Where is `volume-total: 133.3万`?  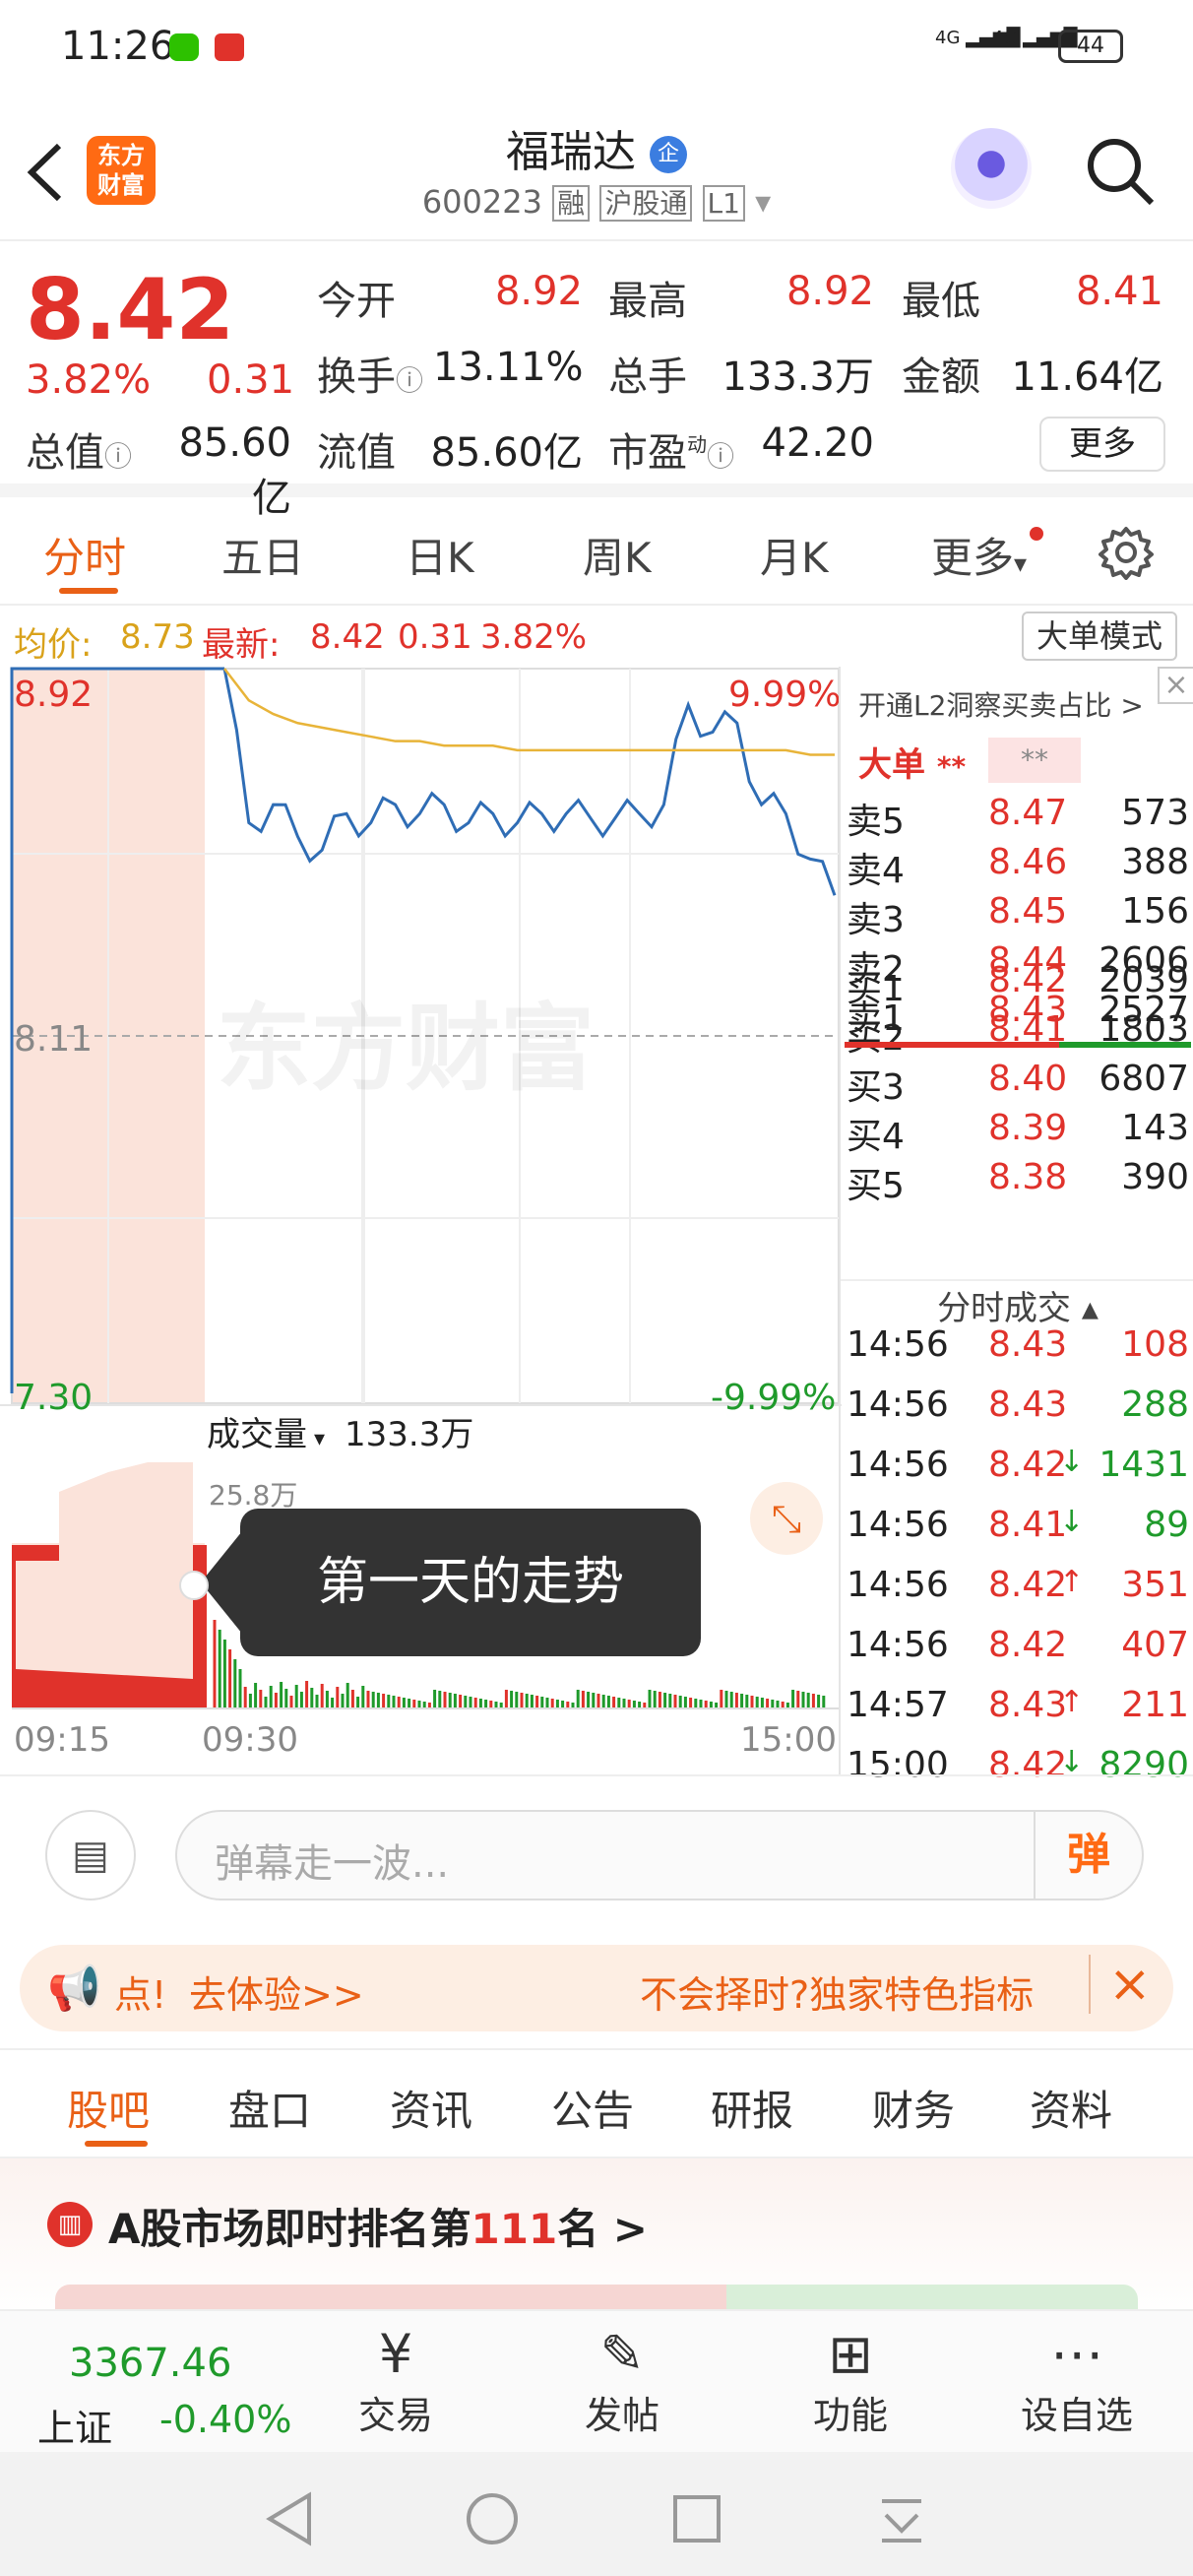 volume-total: 133.3万 is located at coordinates (409, 1434).